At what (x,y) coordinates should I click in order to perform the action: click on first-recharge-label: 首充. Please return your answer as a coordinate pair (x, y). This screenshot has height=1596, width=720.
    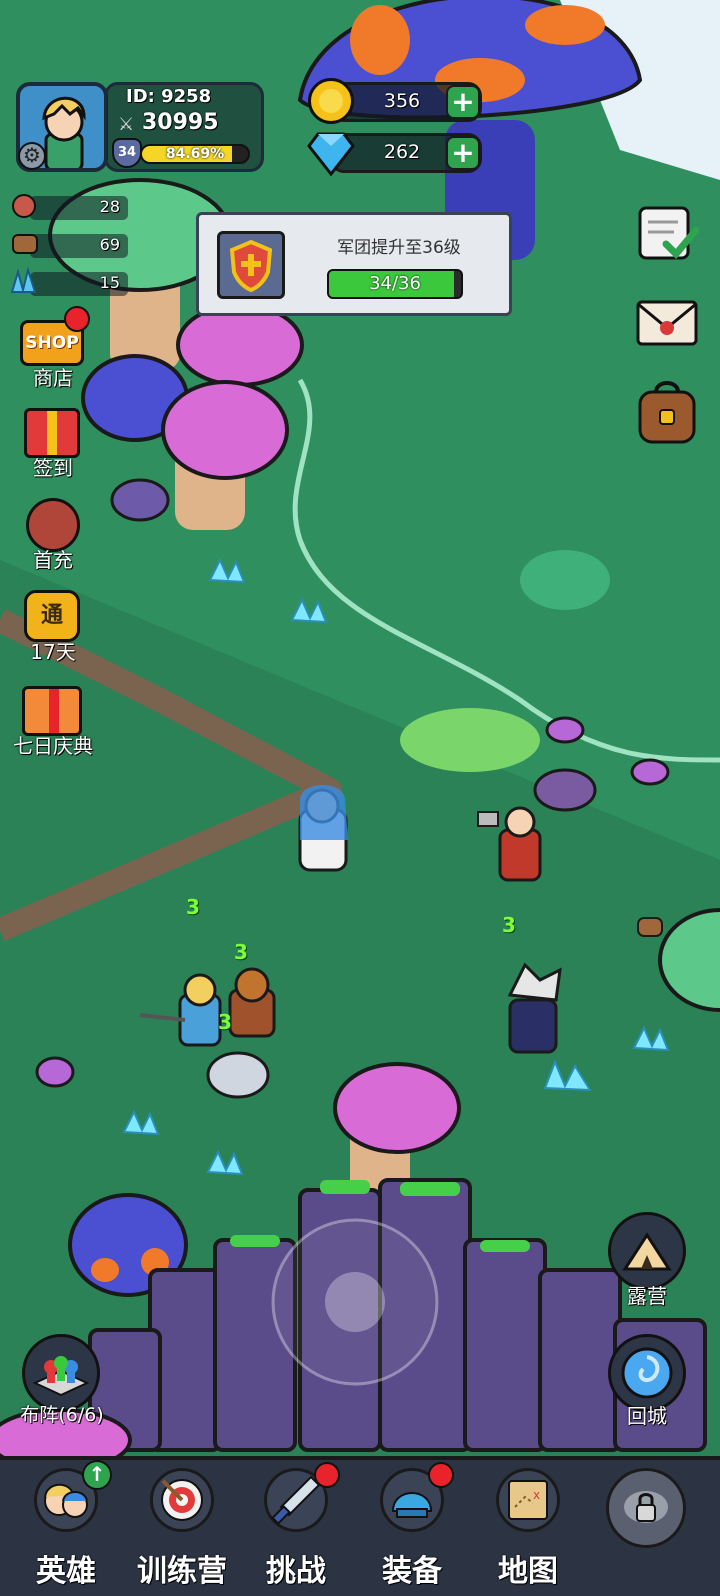
    Looking at the image, I should click on (53, 560).